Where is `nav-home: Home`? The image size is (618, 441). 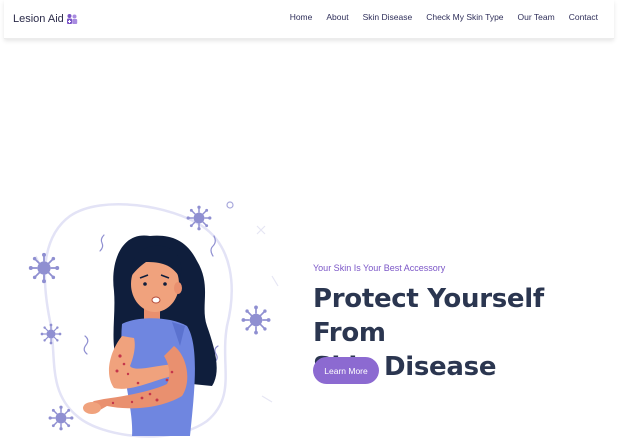 nav-home: Home is located at coordinates (301, 17).